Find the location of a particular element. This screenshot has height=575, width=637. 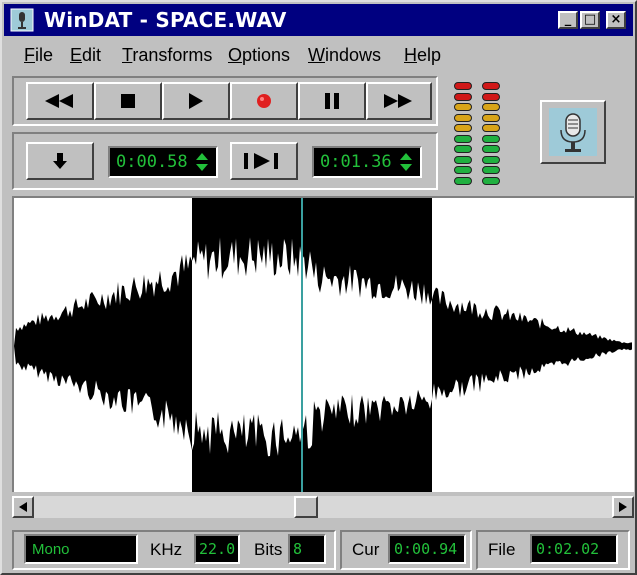

record-button is located at coordinates (264, 101).